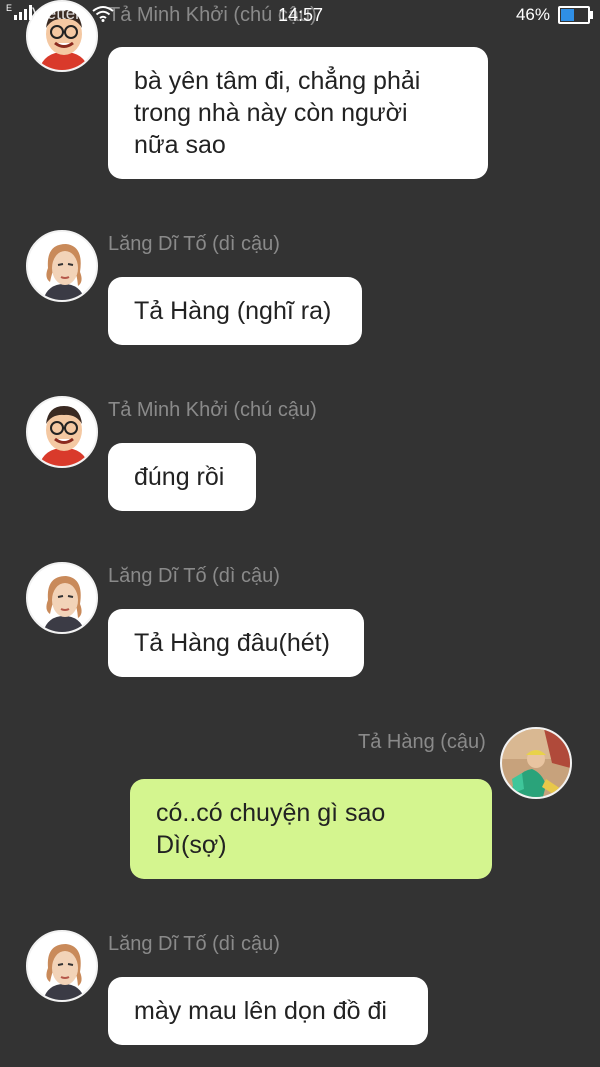  Describe the element at coordinates (268, 1011) in the screenshot. I see `message-bubble: mày mau lên dọn đồ đi` at that location.